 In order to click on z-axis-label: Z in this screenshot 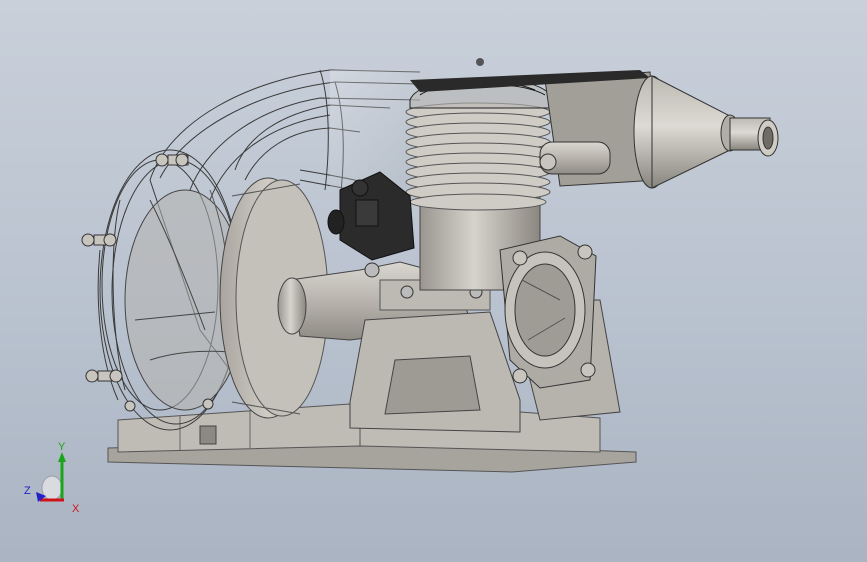, I will do `click(27, 491)`.